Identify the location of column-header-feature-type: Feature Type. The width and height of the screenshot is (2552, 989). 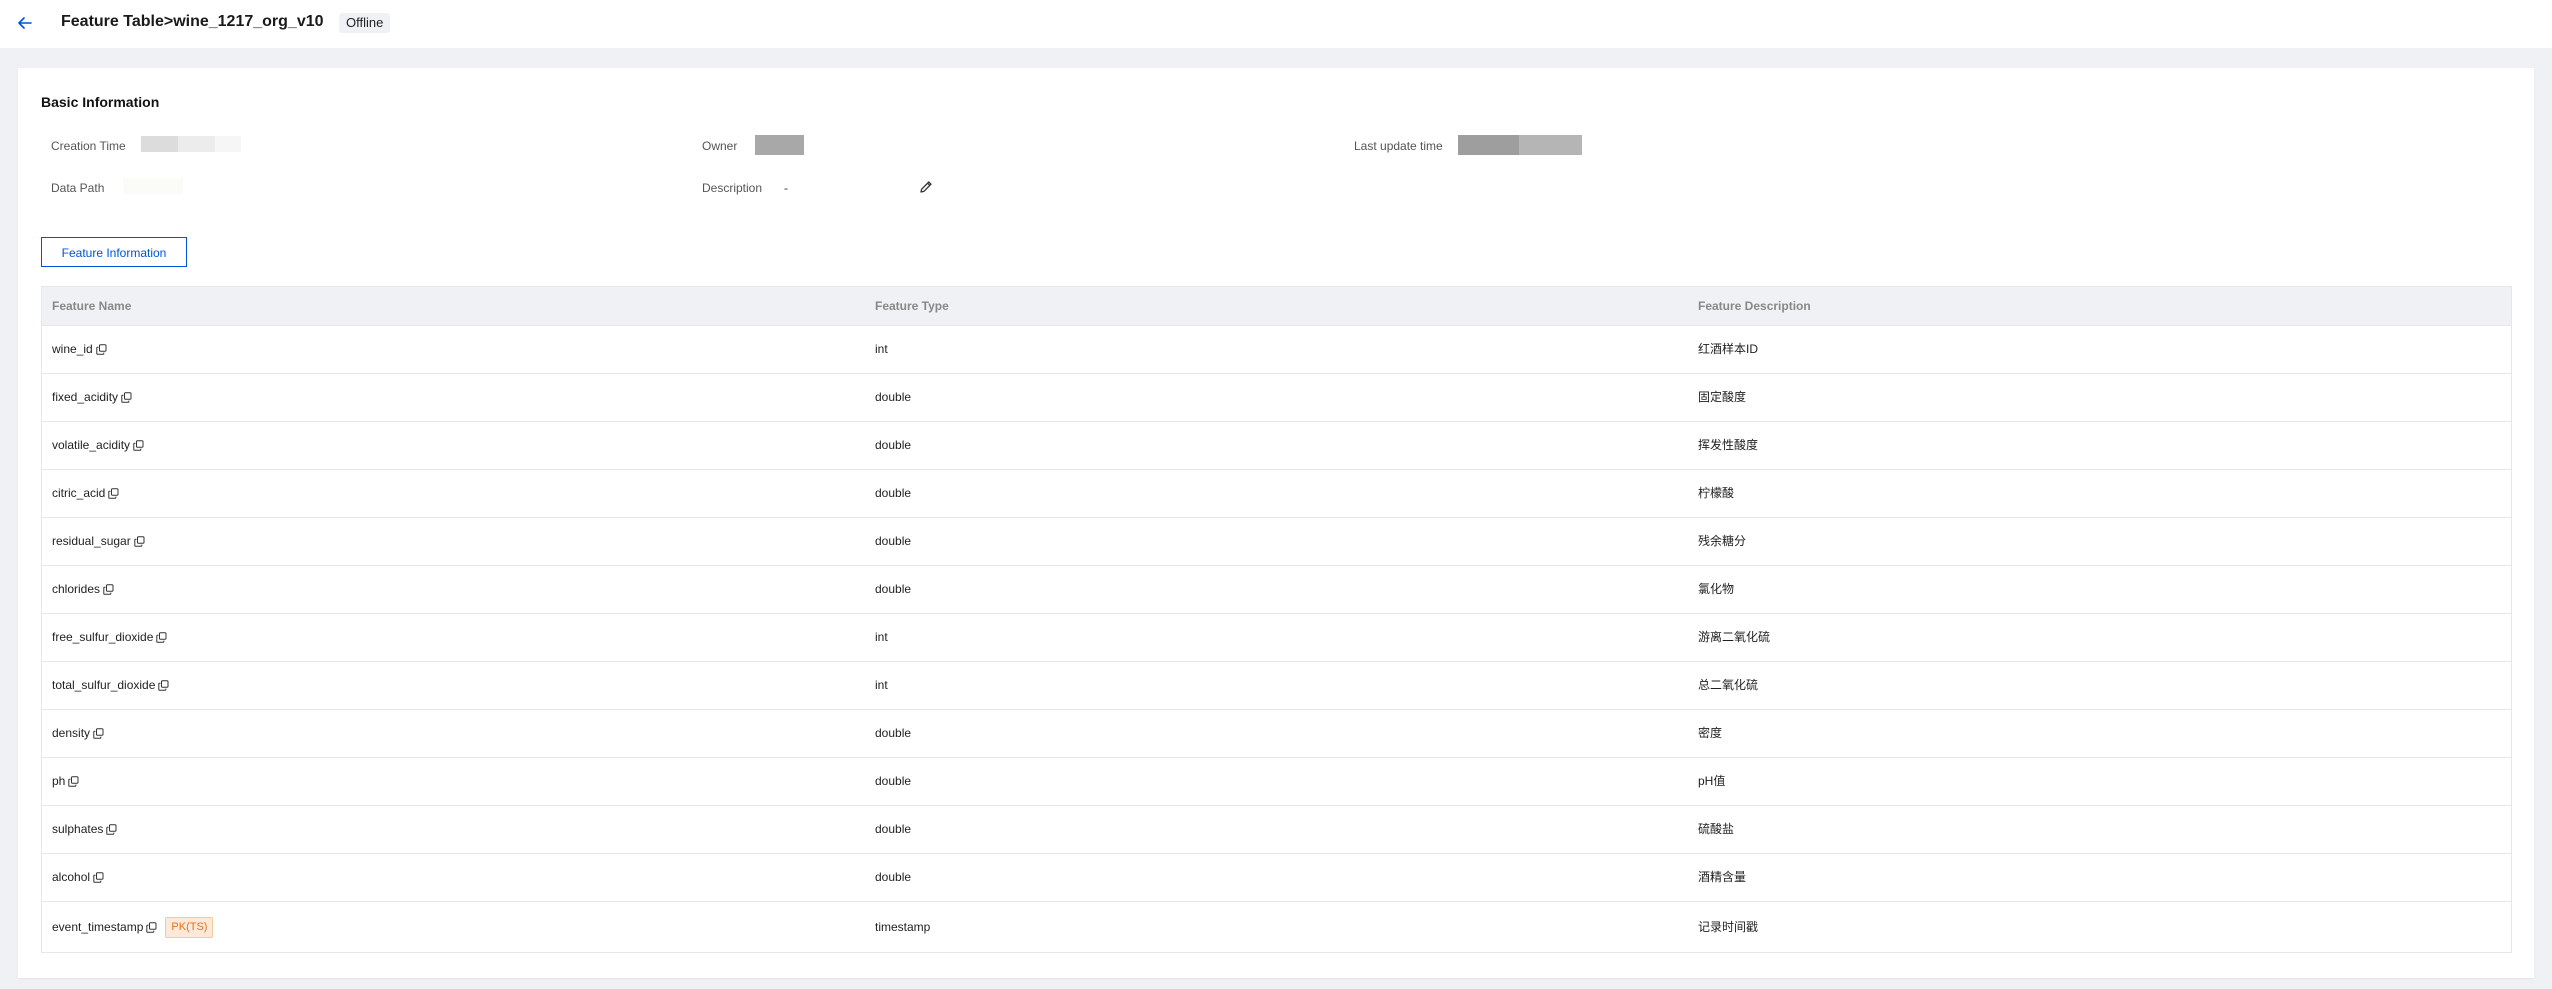
(912, 306).